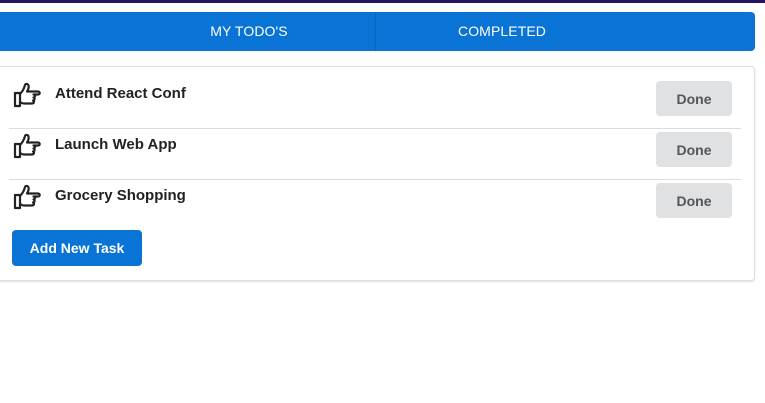 The width and height of the screenshot is (765, 403). What do you see at coordinates (375, 206) in the screenshot?
I see `task-item: Grocery Shopping Done` at bounding box center [375, 206].